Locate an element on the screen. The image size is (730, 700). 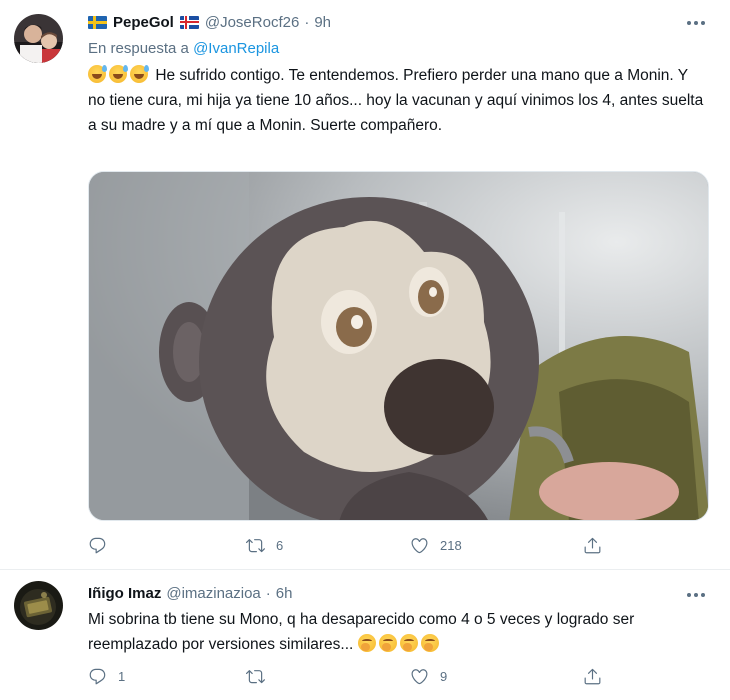
author-name: PepeGol is located at coordinates (143, 22).